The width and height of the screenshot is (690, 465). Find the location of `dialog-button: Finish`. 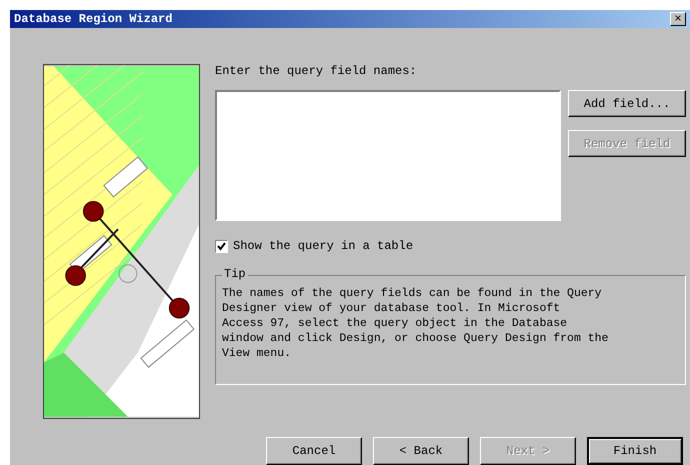

dialog-button: Finish is located at coordinates (635, 451).